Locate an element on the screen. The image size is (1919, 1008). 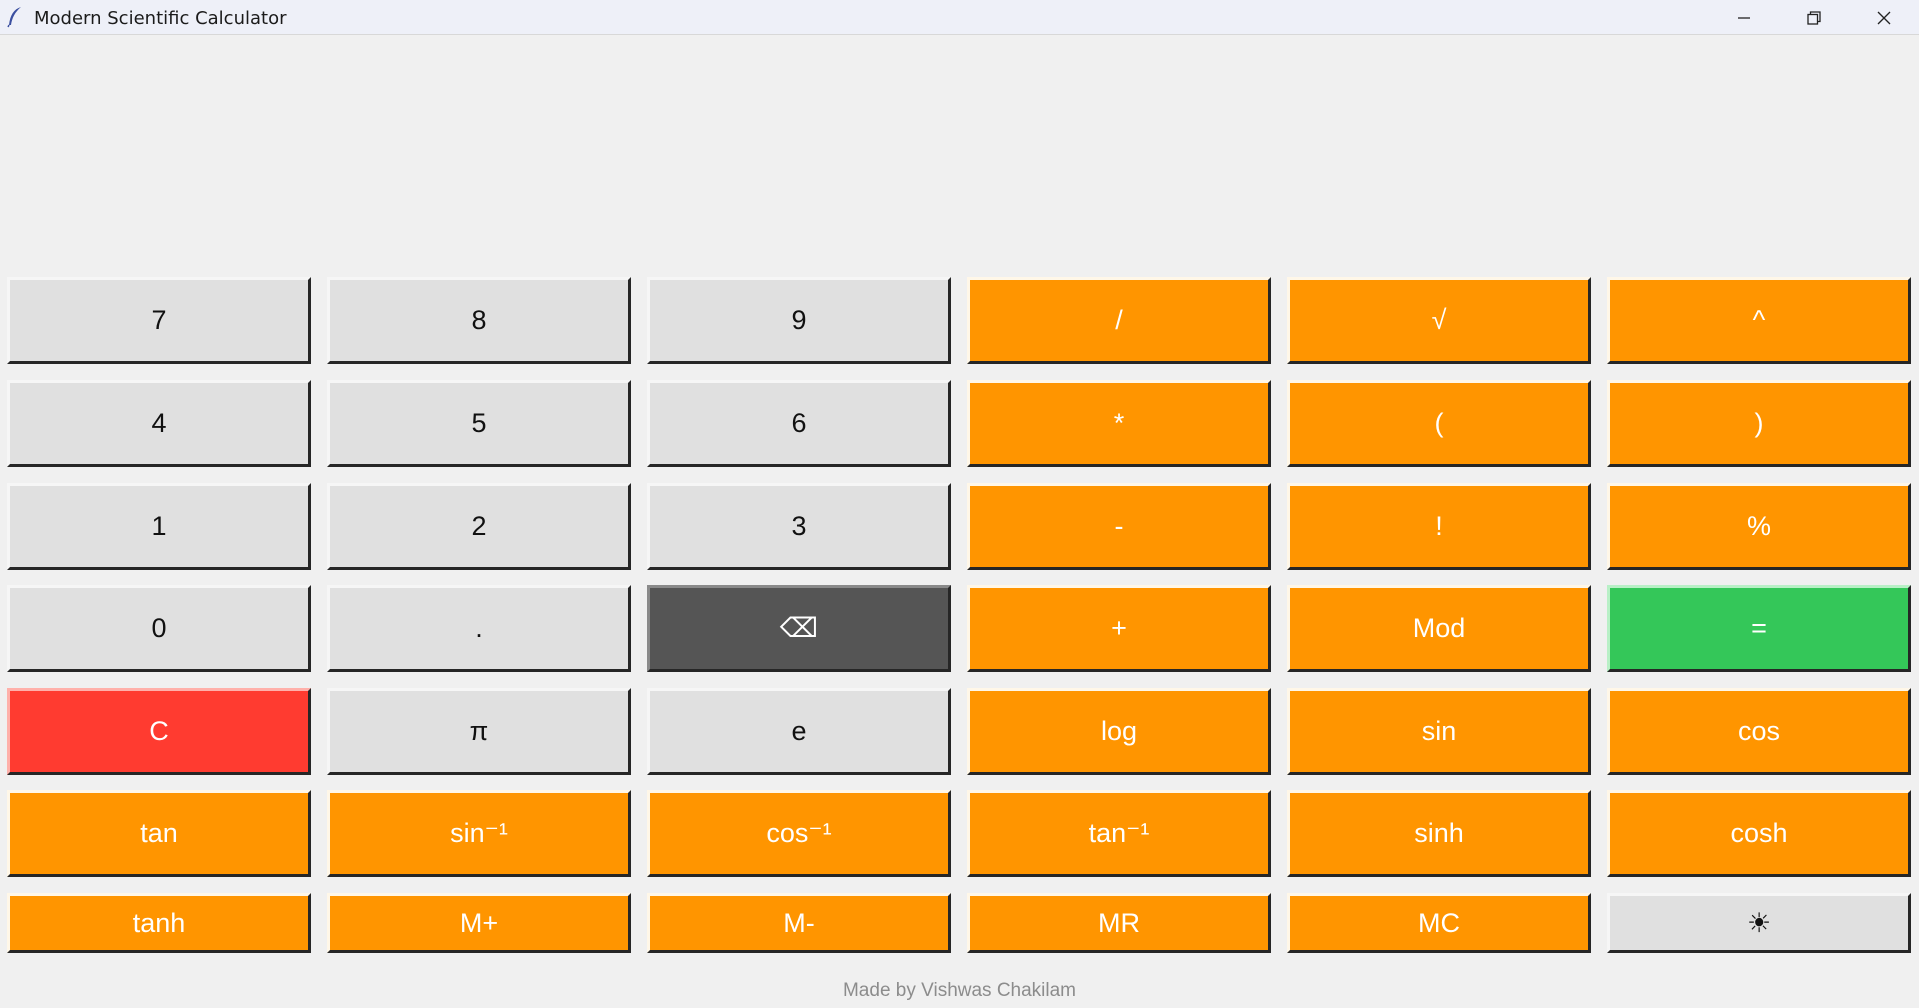
key-open-paren: ( is located at coordinates (1439, 423).